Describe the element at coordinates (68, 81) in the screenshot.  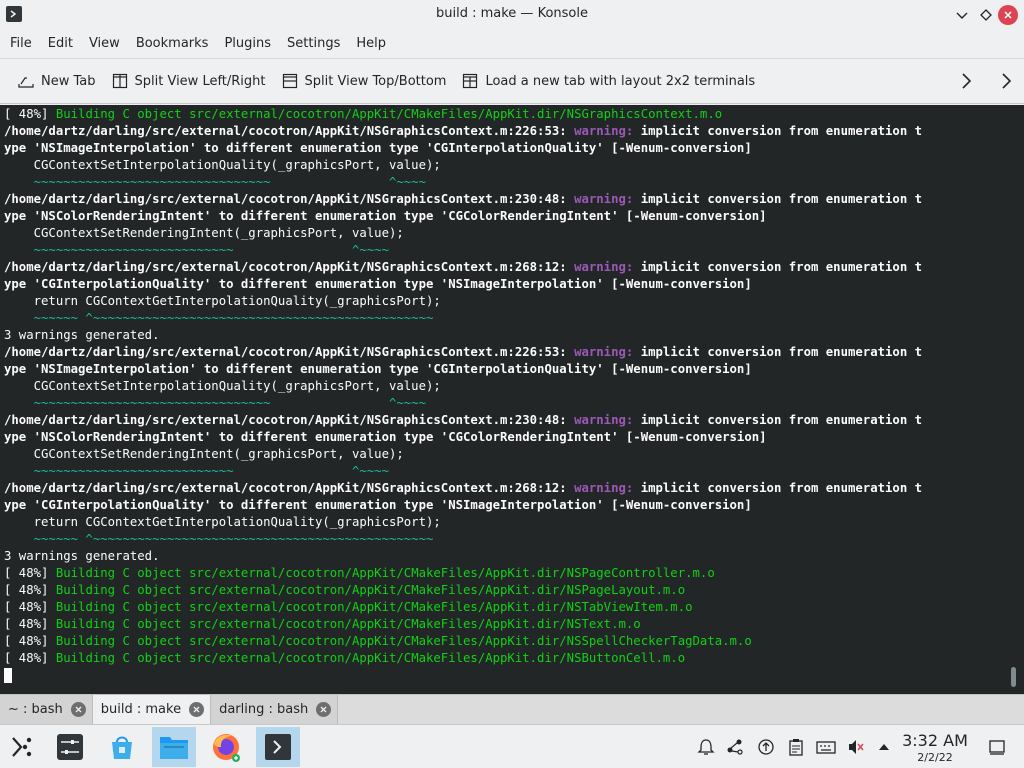
I see `new-tab-label: New Tab` at that location.